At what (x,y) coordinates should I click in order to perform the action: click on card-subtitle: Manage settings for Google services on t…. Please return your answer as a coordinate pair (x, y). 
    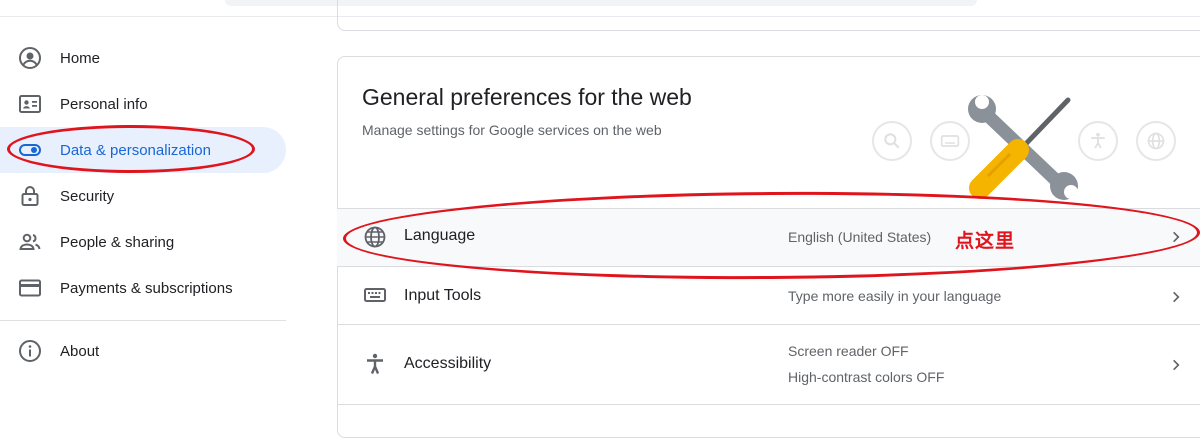
    Looking at the image, I should click on (512, 130).